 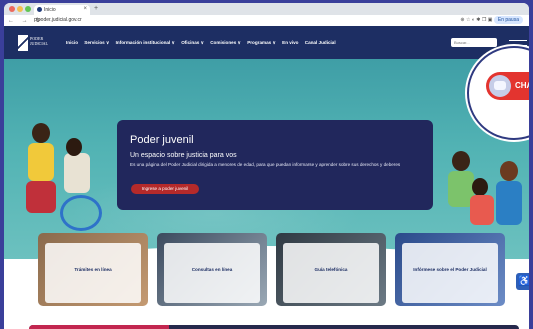 I want to click on chatbot-robot-icon, so click(x=500, y=86).